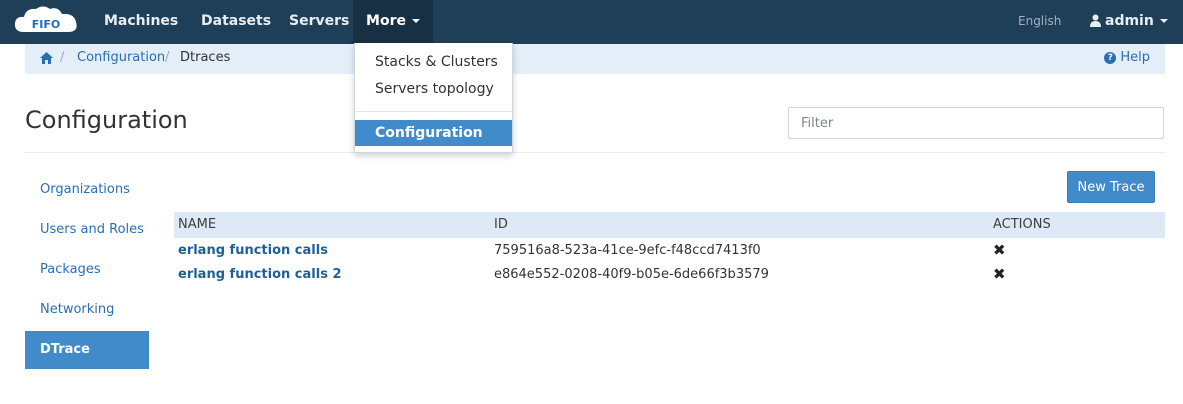 The width and height of the screenshot is (1183, 404). I want to click on language-selector: English, so click(1039, 22).